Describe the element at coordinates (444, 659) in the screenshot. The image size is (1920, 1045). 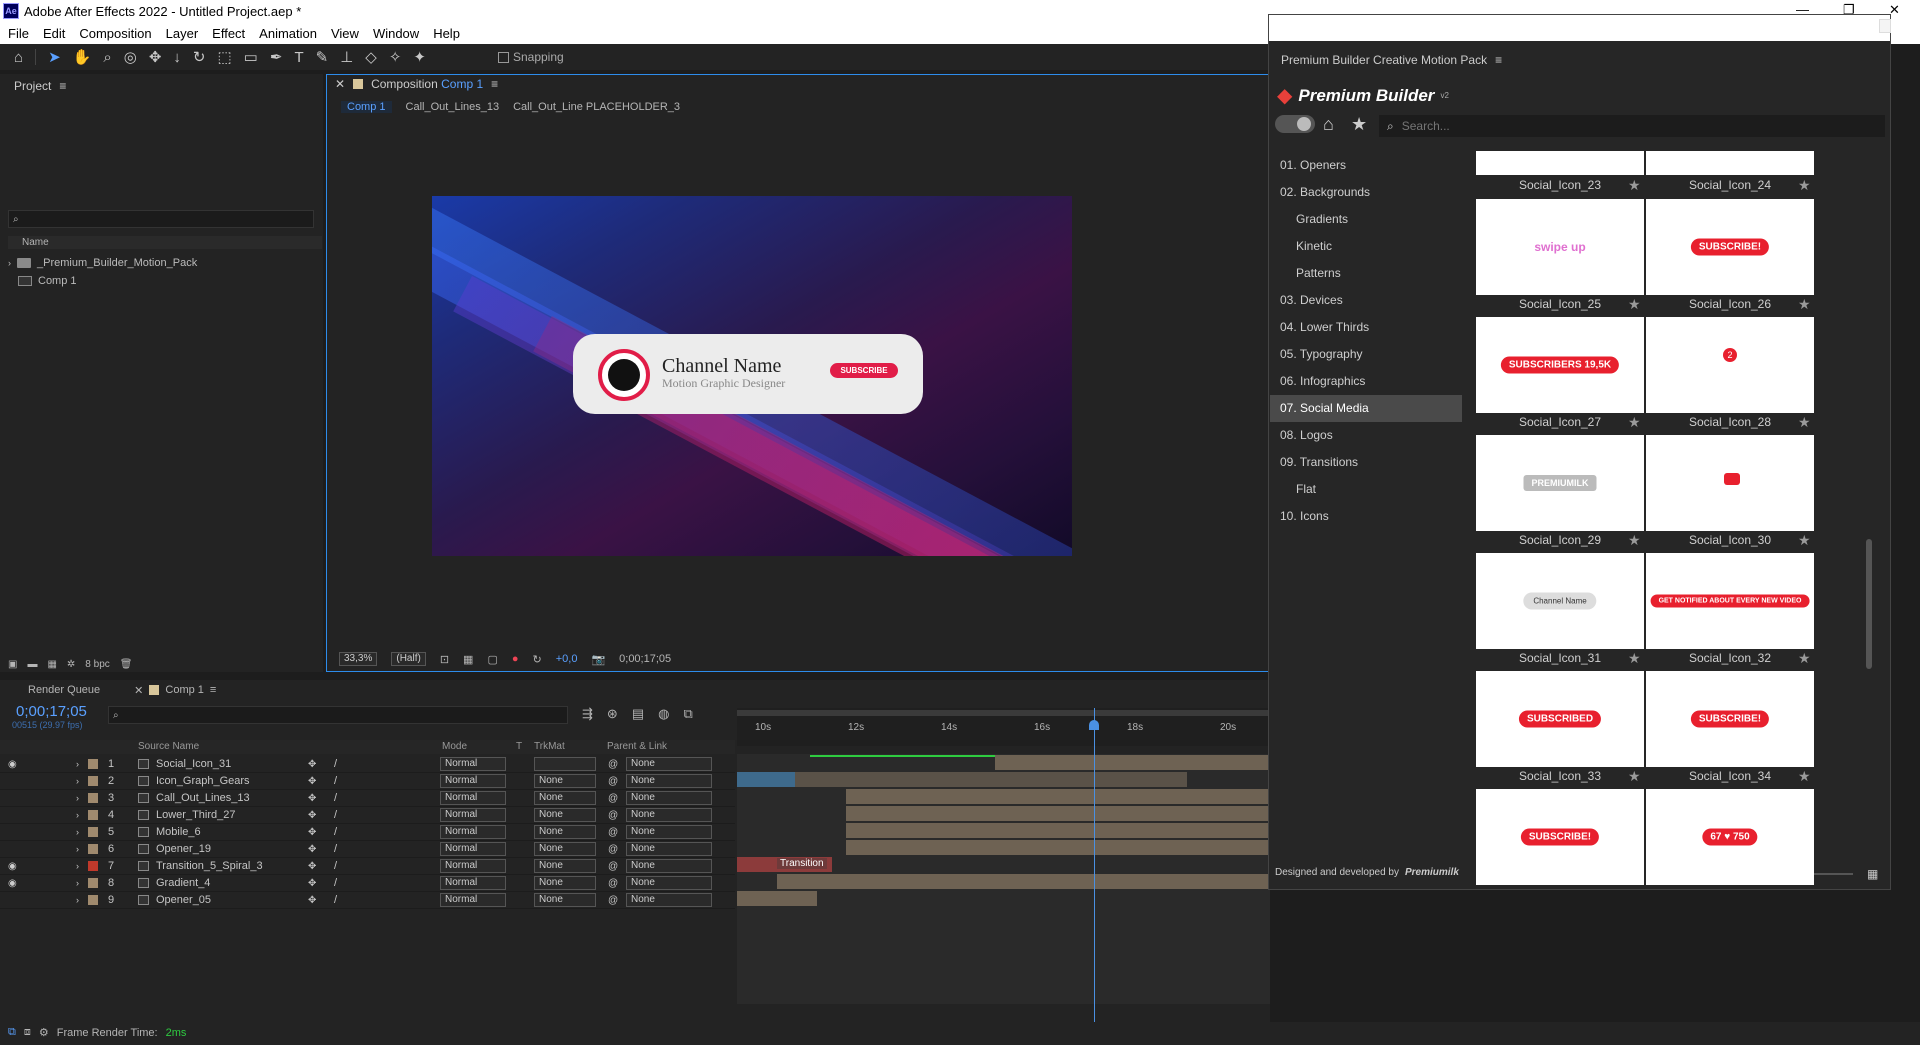
I see `region-icon: ⊡` at that location.